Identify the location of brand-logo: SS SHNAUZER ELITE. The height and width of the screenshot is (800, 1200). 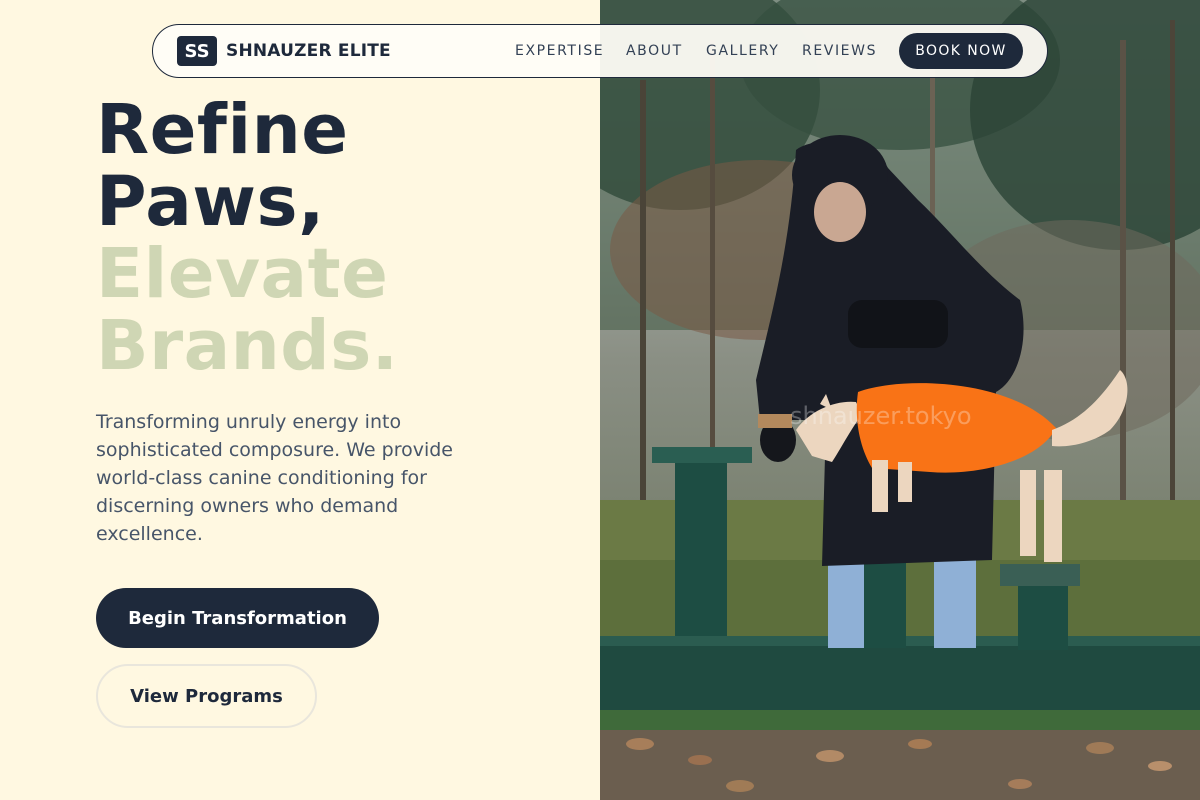
(284, 51).